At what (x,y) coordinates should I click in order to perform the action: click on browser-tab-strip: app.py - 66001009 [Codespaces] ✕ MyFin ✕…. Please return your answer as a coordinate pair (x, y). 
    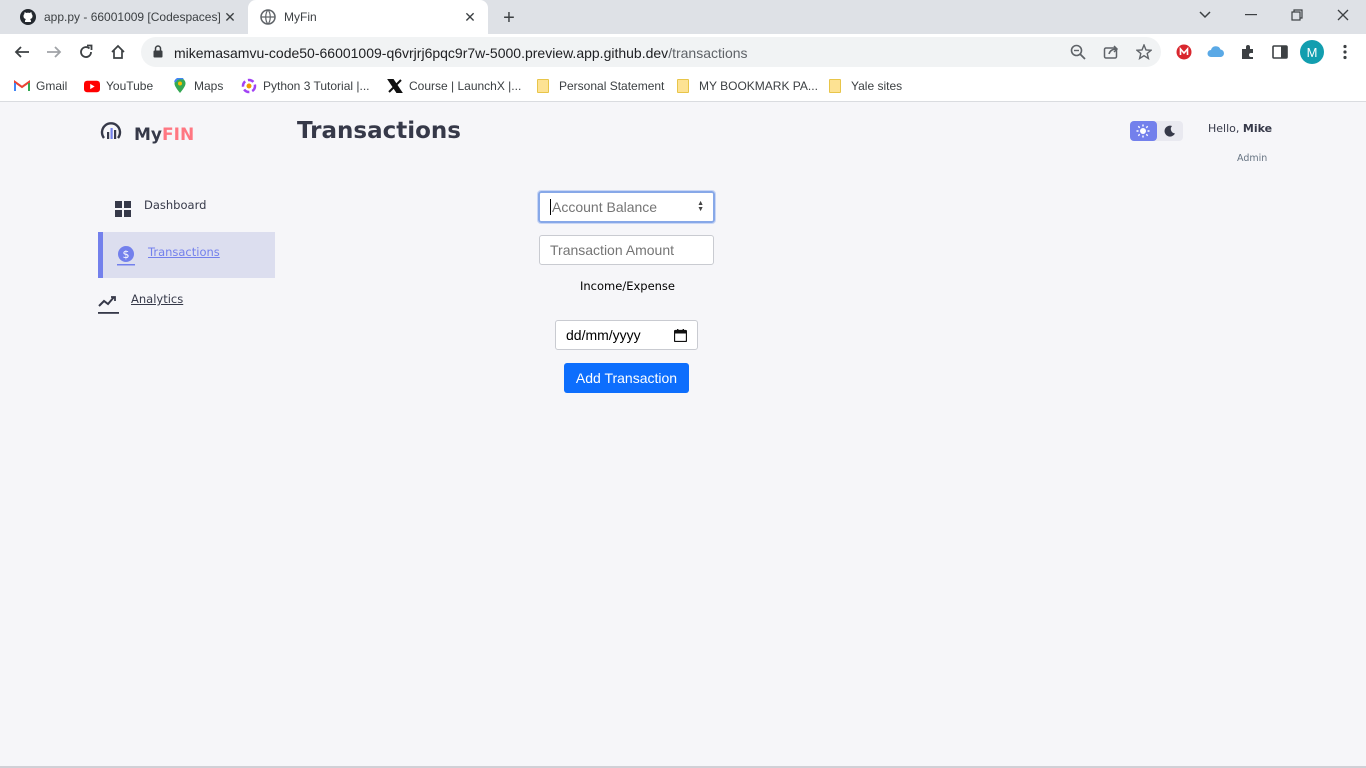
    Looking at the image, I should click on (683, 17).